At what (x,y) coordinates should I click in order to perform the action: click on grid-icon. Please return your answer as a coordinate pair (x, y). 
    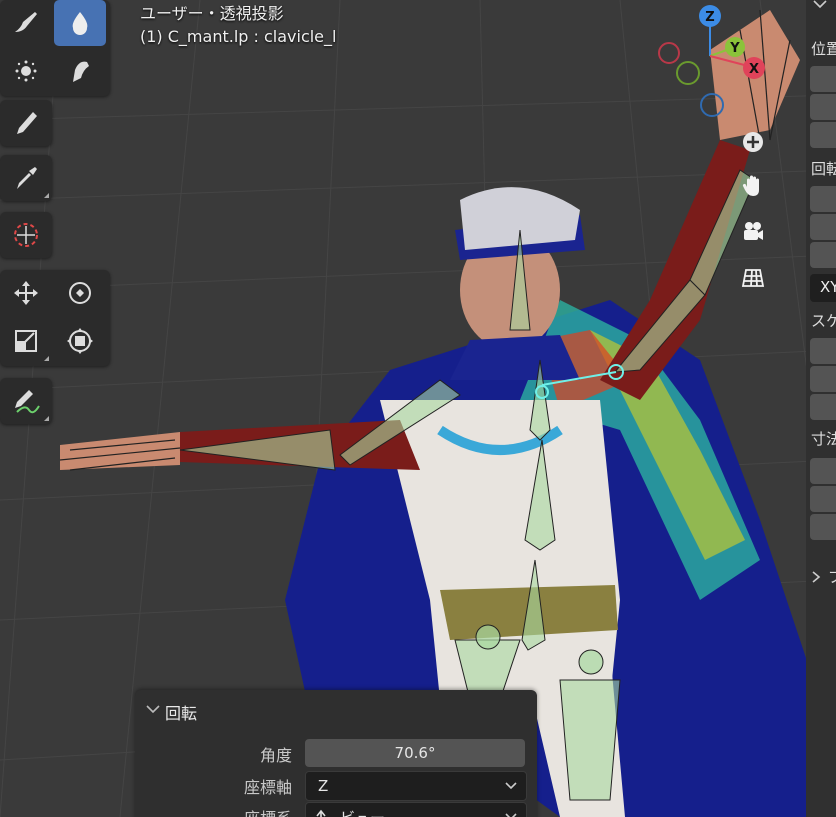
    Looking at the image, I should click on (753, 278).